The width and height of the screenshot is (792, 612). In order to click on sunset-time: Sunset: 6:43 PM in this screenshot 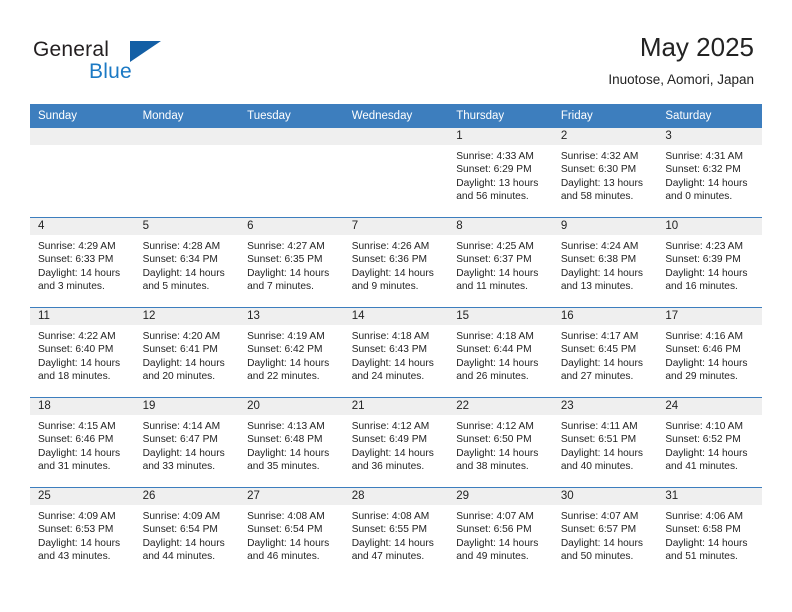, I will do `click(389, 350)`.